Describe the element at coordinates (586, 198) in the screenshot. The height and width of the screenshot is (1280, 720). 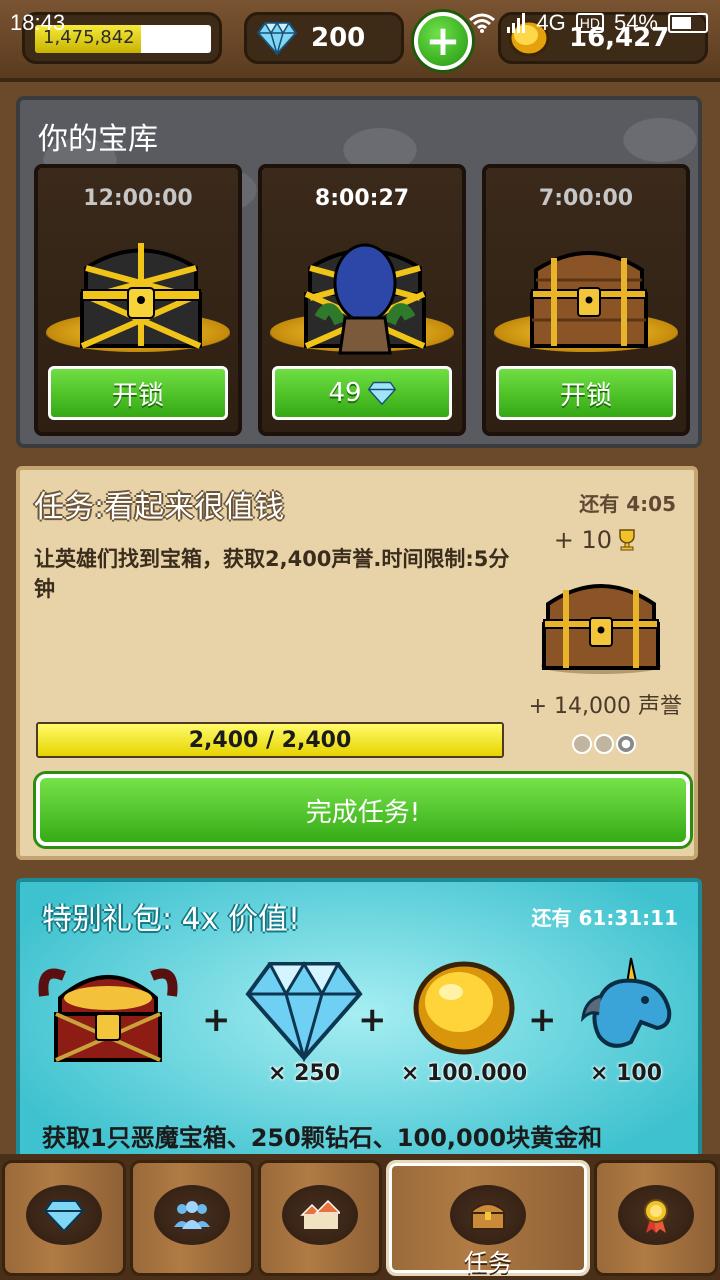
I see `slot-timer: 7:00:00` at that location.